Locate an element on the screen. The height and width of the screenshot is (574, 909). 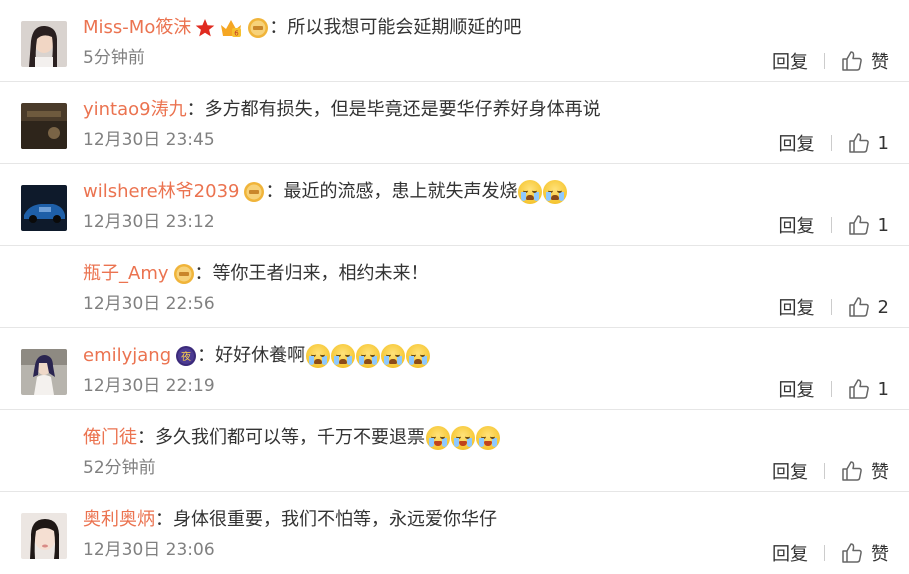
star-badge-icon is located at coordinates (205, 28).